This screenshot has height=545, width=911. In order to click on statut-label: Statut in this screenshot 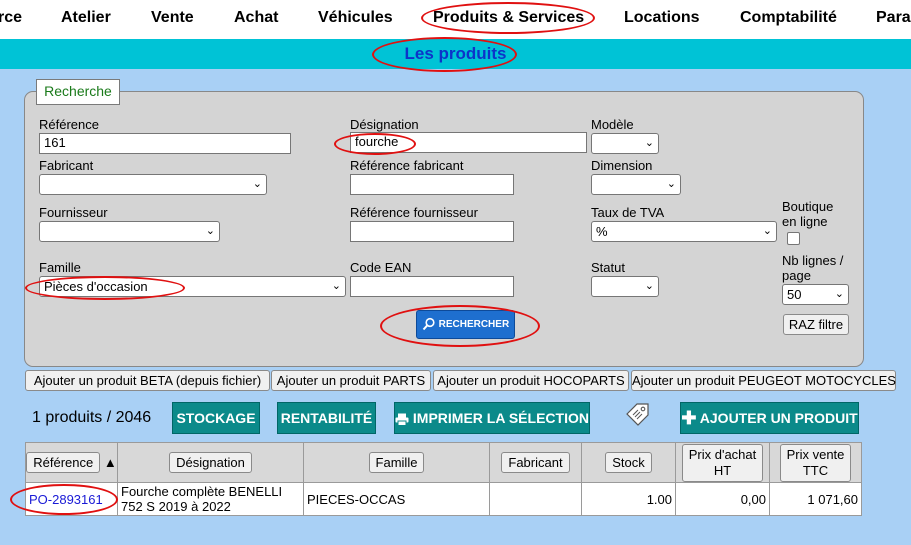, I will do `click(608, 267)`.